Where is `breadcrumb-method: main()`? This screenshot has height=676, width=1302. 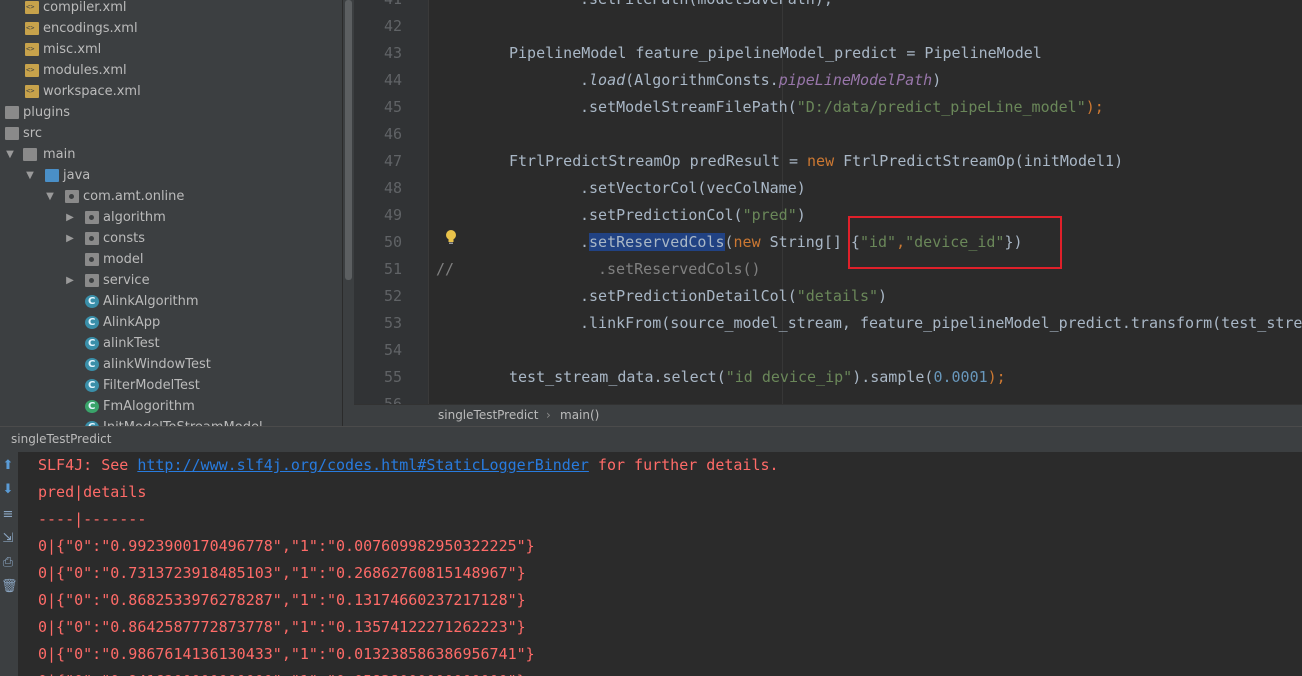
breadcrumb-method: main() is located at coordinates (579, 415).